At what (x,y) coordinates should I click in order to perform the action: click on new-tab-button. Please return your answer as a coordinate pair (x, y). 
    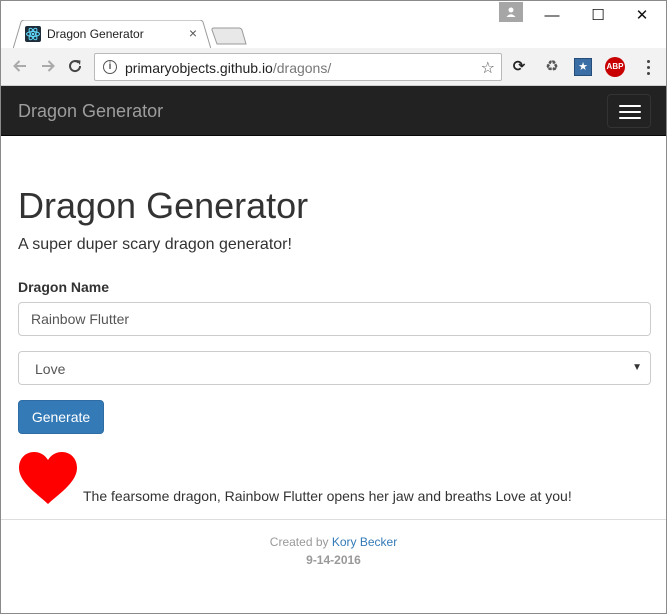
    Looking at the image, I should click on (229, 36).